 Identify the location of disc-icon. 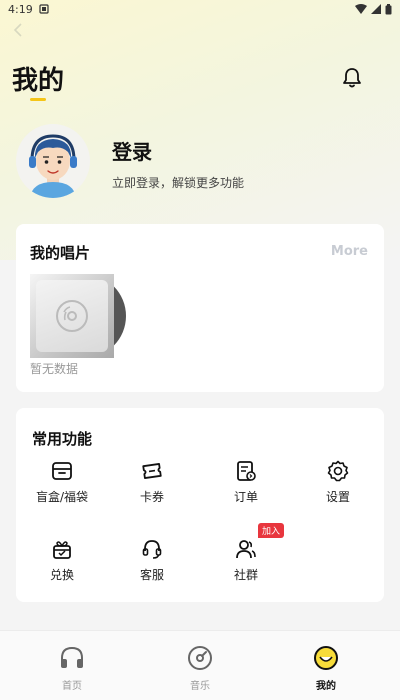
(200, 658).